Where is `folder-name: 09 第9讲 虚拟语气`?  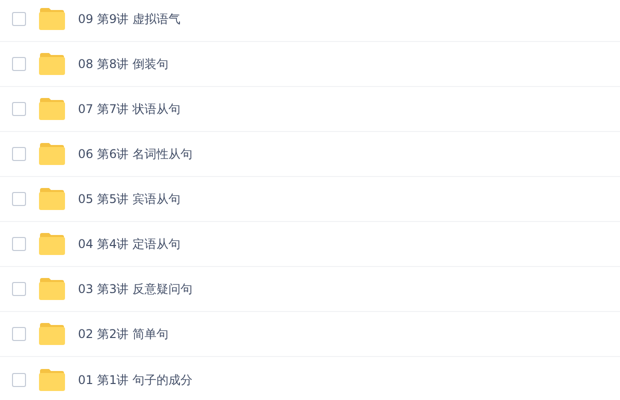 folder-name: 09 第9讲 虚拟语气 is located at coordinates (129, 19).